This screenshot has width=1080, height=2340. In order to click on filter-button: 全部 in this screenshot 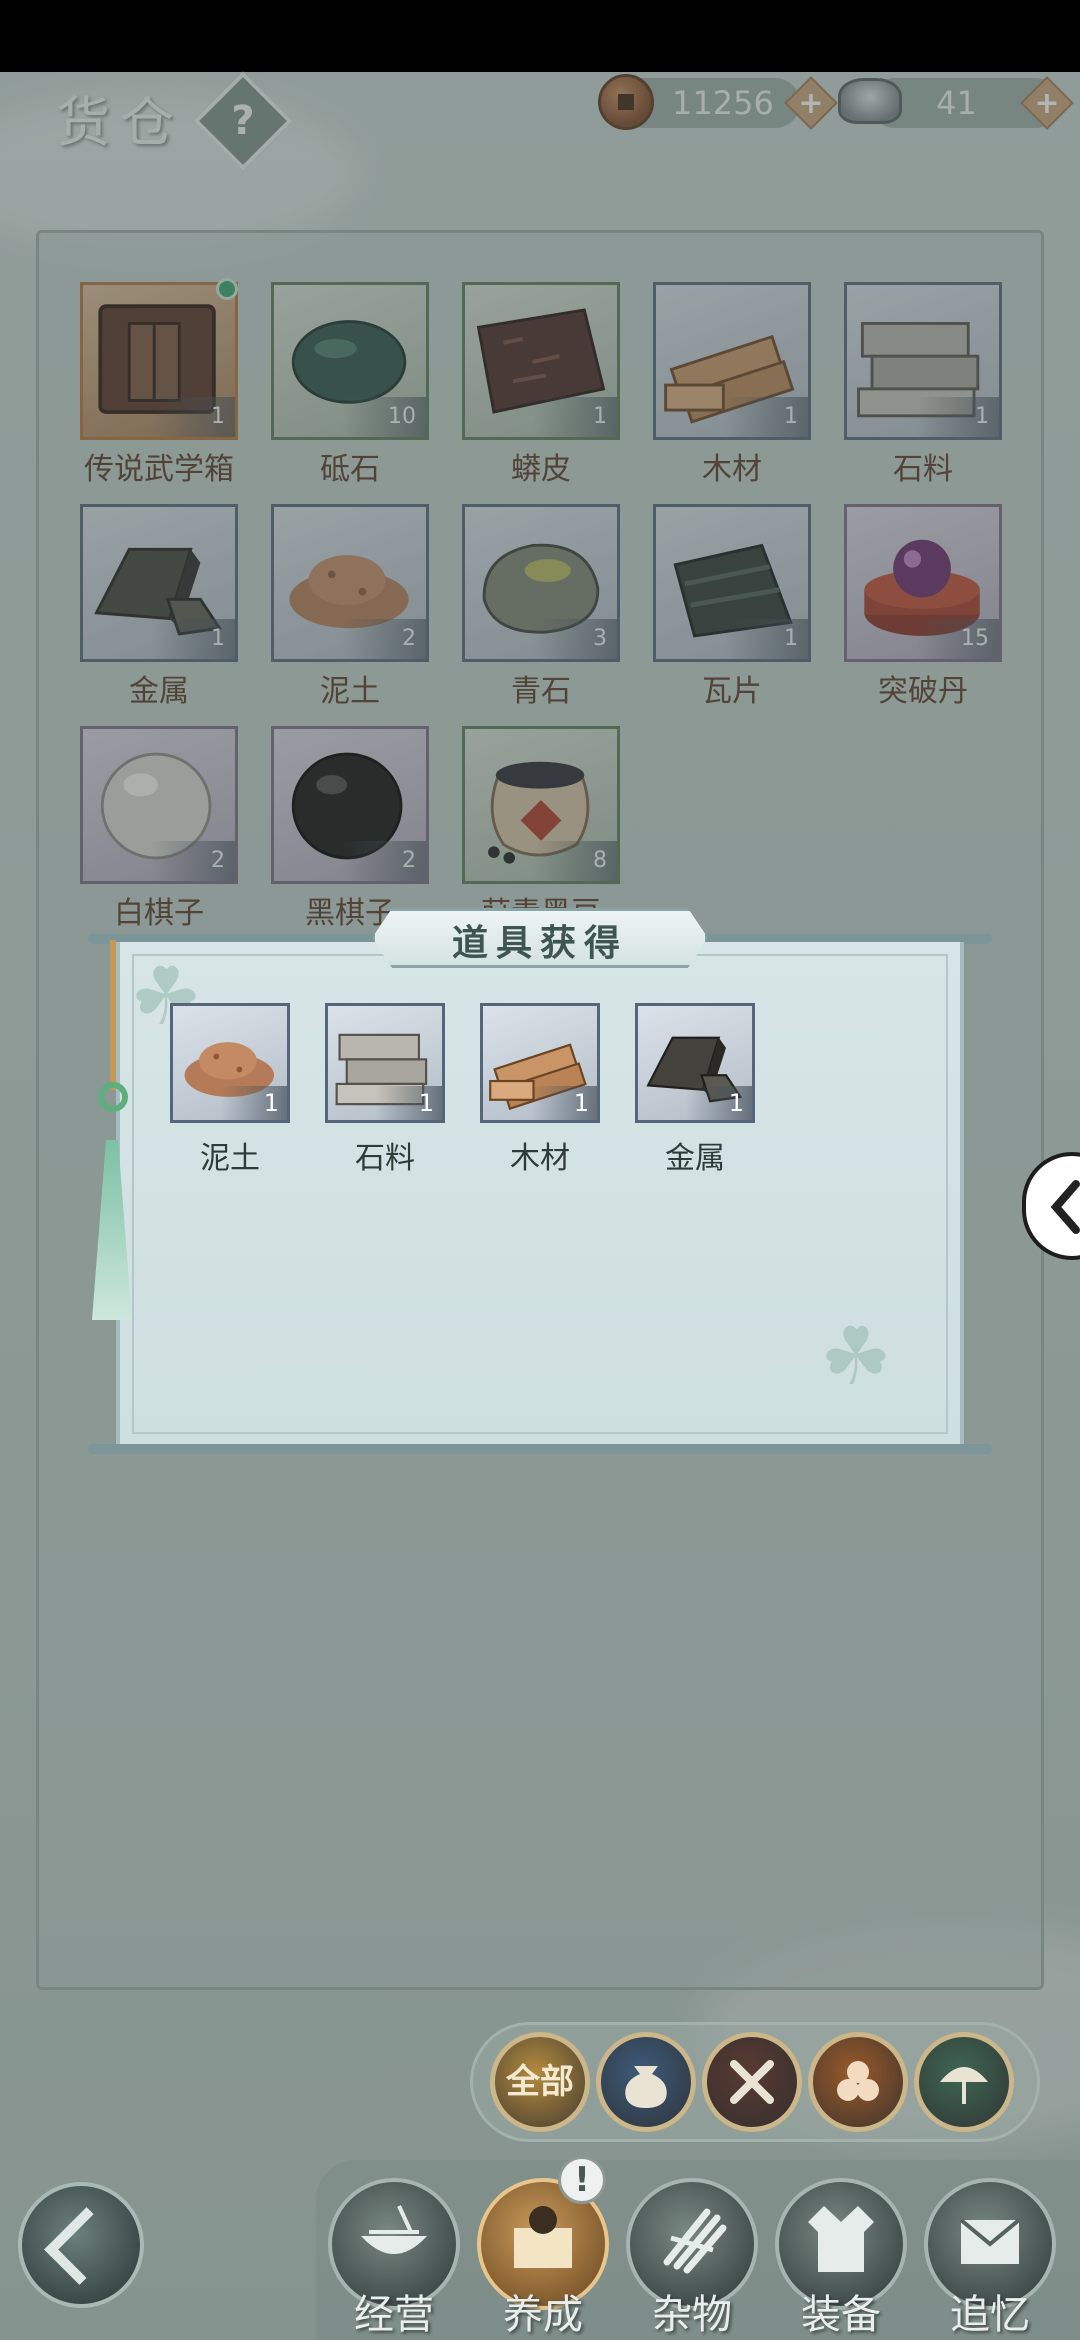, I will do `click(540, 2082)`.